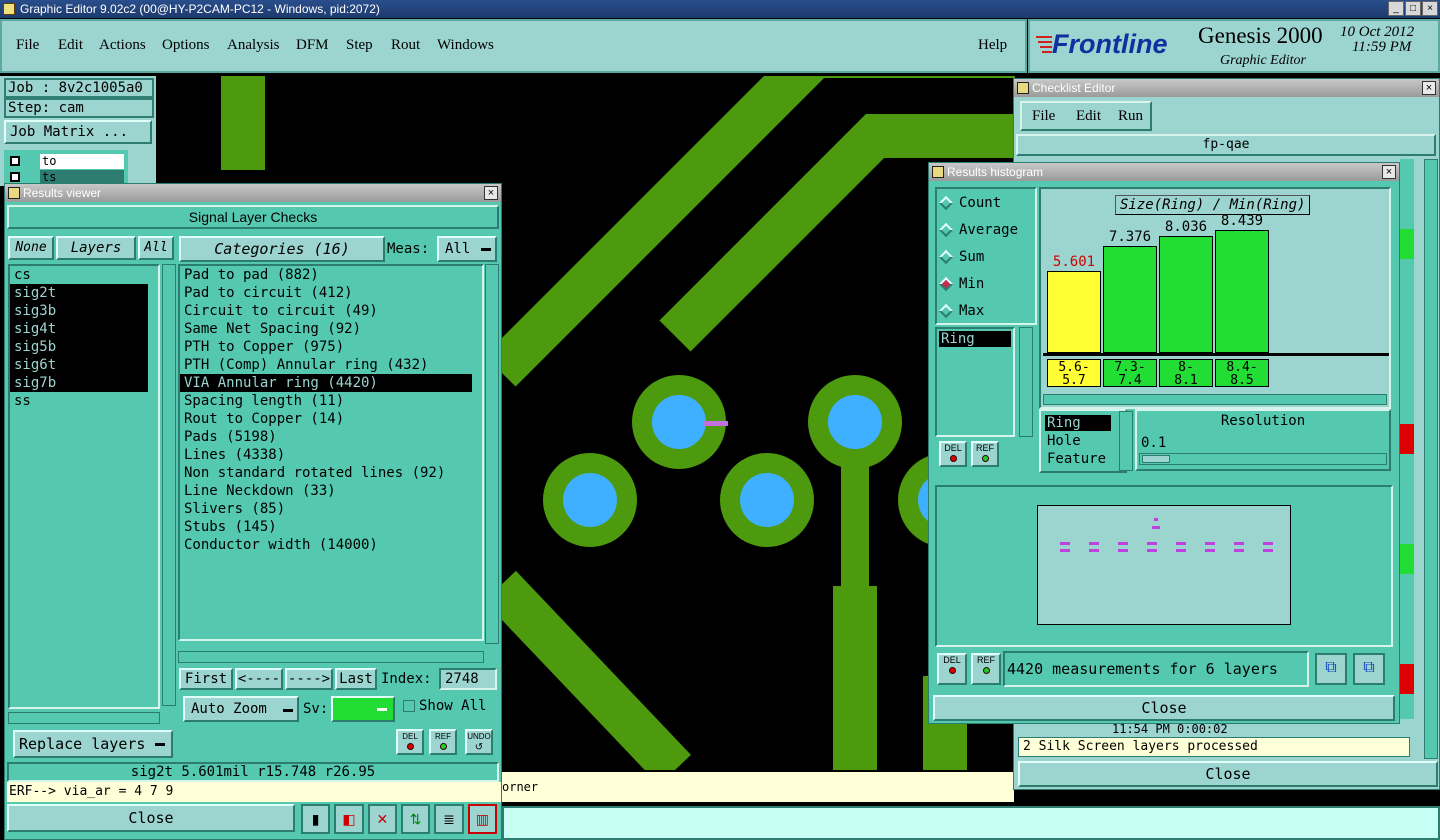 This screenshot has height=840, width=1440. I want to click on menu-actions: Actions, so click(122, 45).